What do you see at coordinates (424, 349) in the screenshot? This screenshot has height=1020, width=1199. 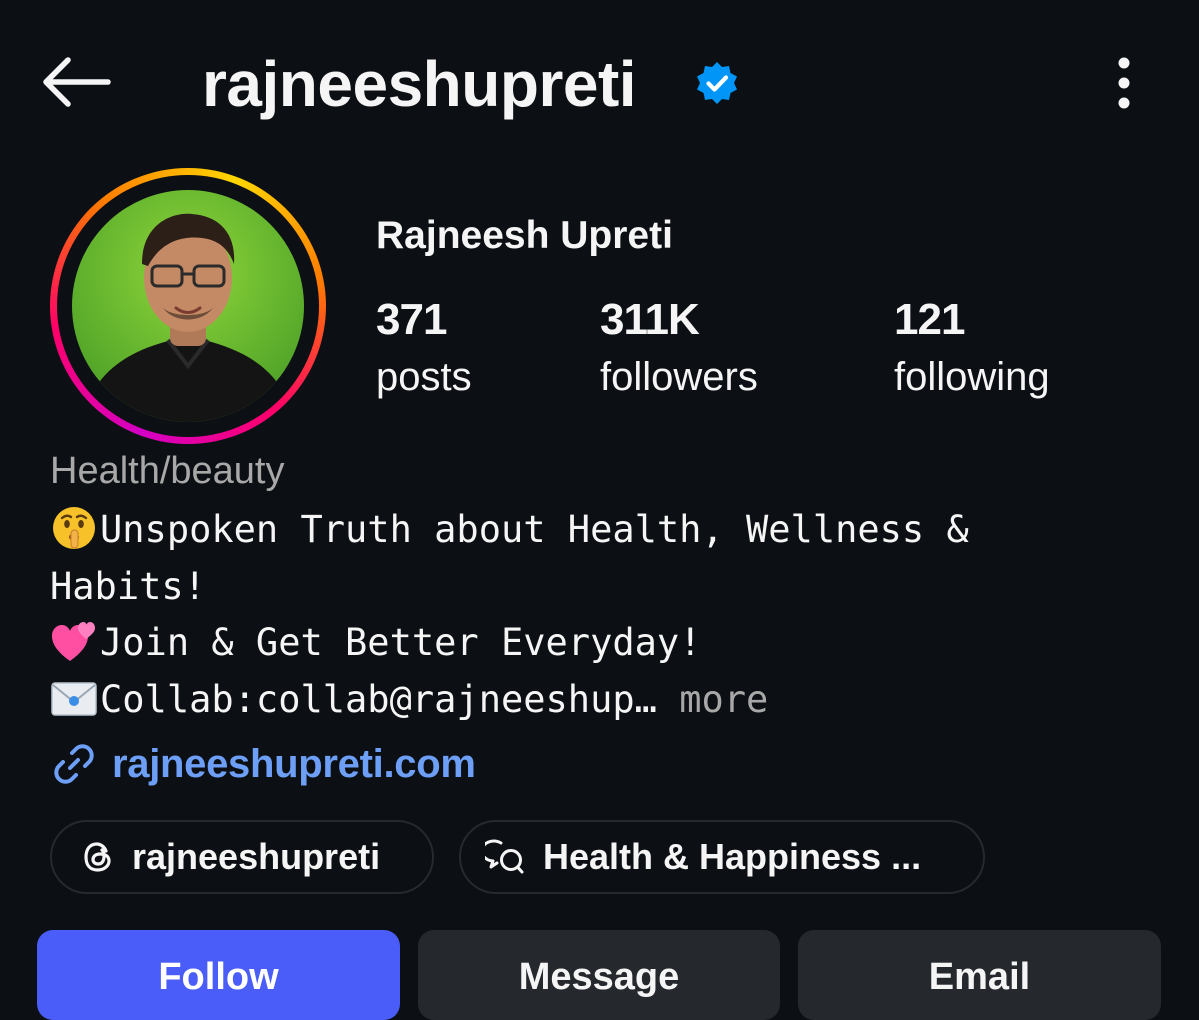 I see `posts-stat: 371 posts` at bounding box center [424, 349].